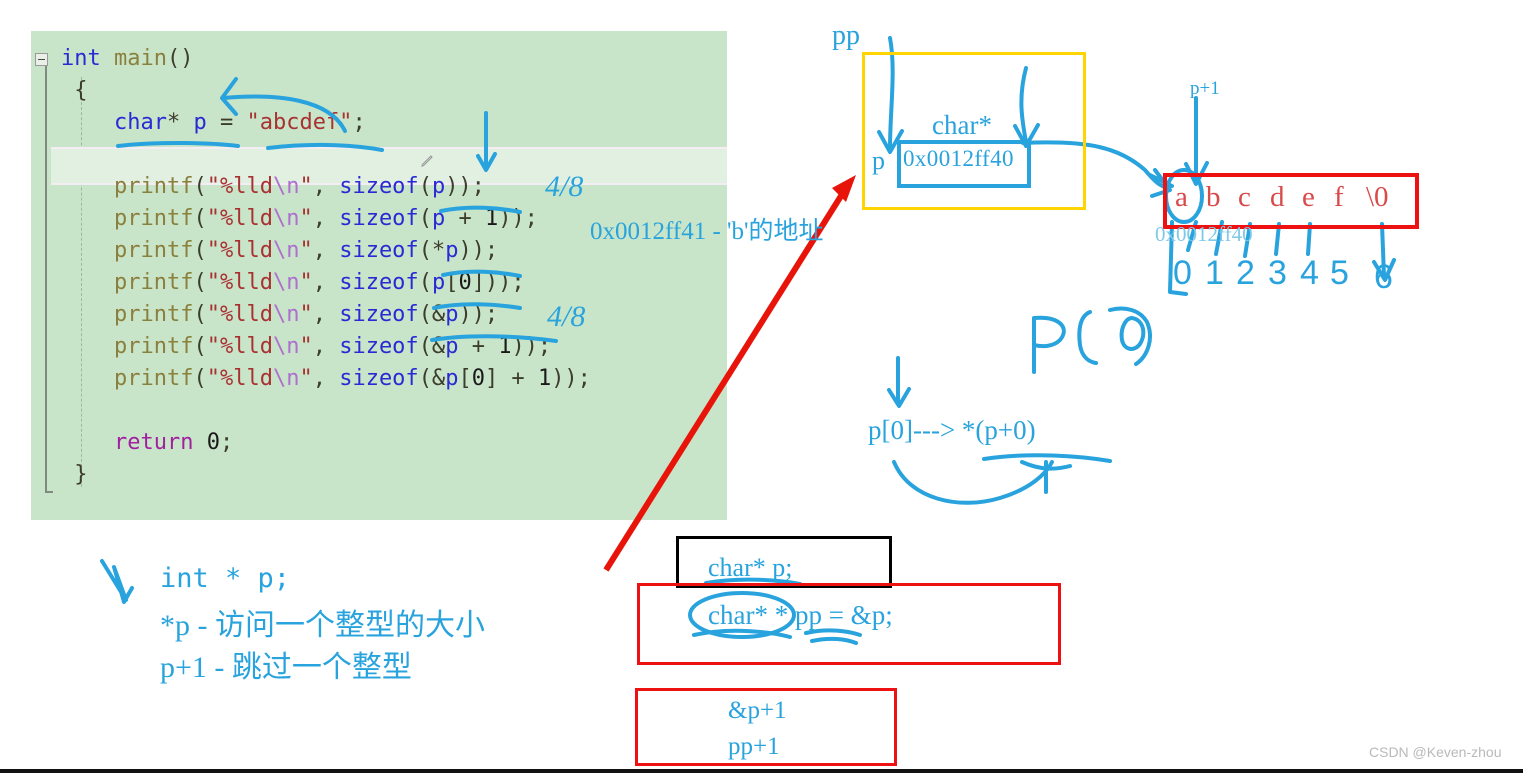 This screenshot has height=773, width=1523. Describe the element at coordinates (761, 771) in the screenshot. I see `bottom-black-strip` at that location.